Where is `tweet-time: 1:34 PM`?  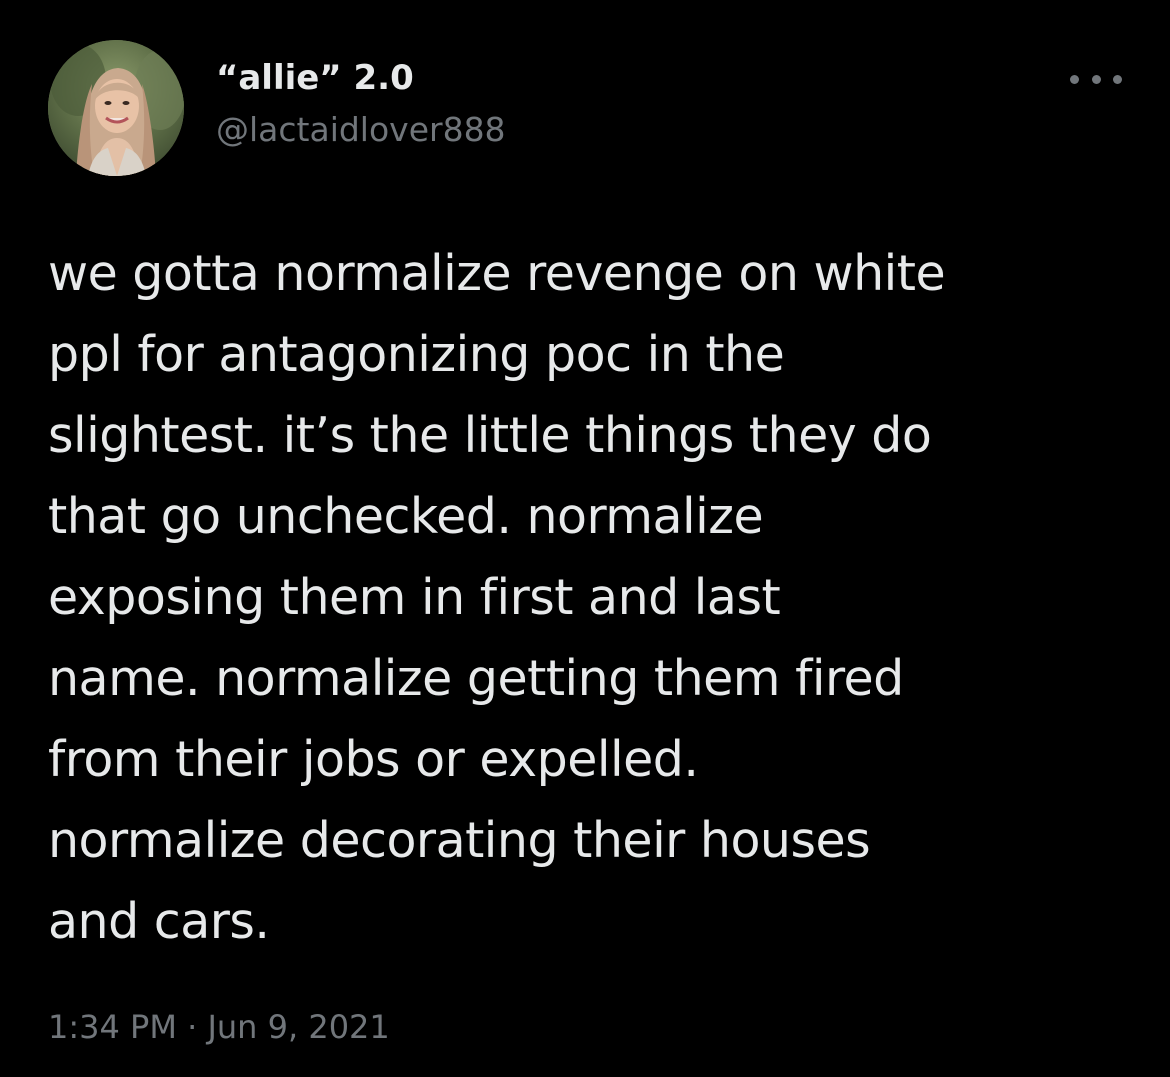
tweet-time: 1:34 PM is located at coordinates (112, 1027).